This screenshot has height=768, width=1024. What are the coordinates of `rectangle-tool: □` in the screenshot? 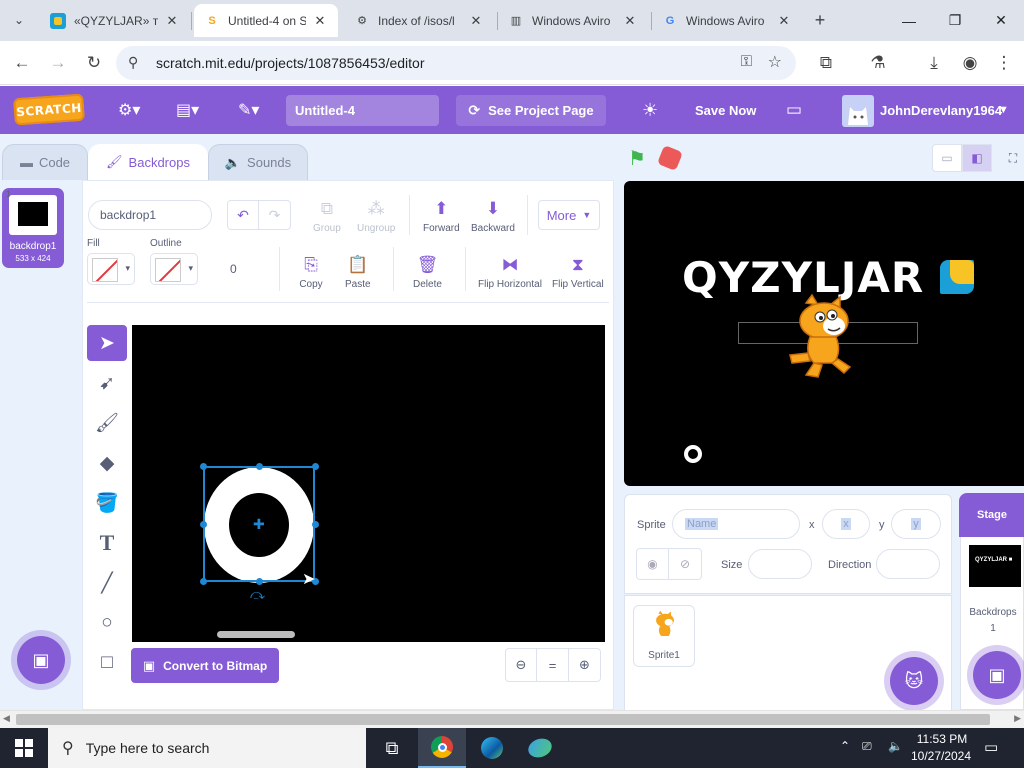 It's located at (107, 663).